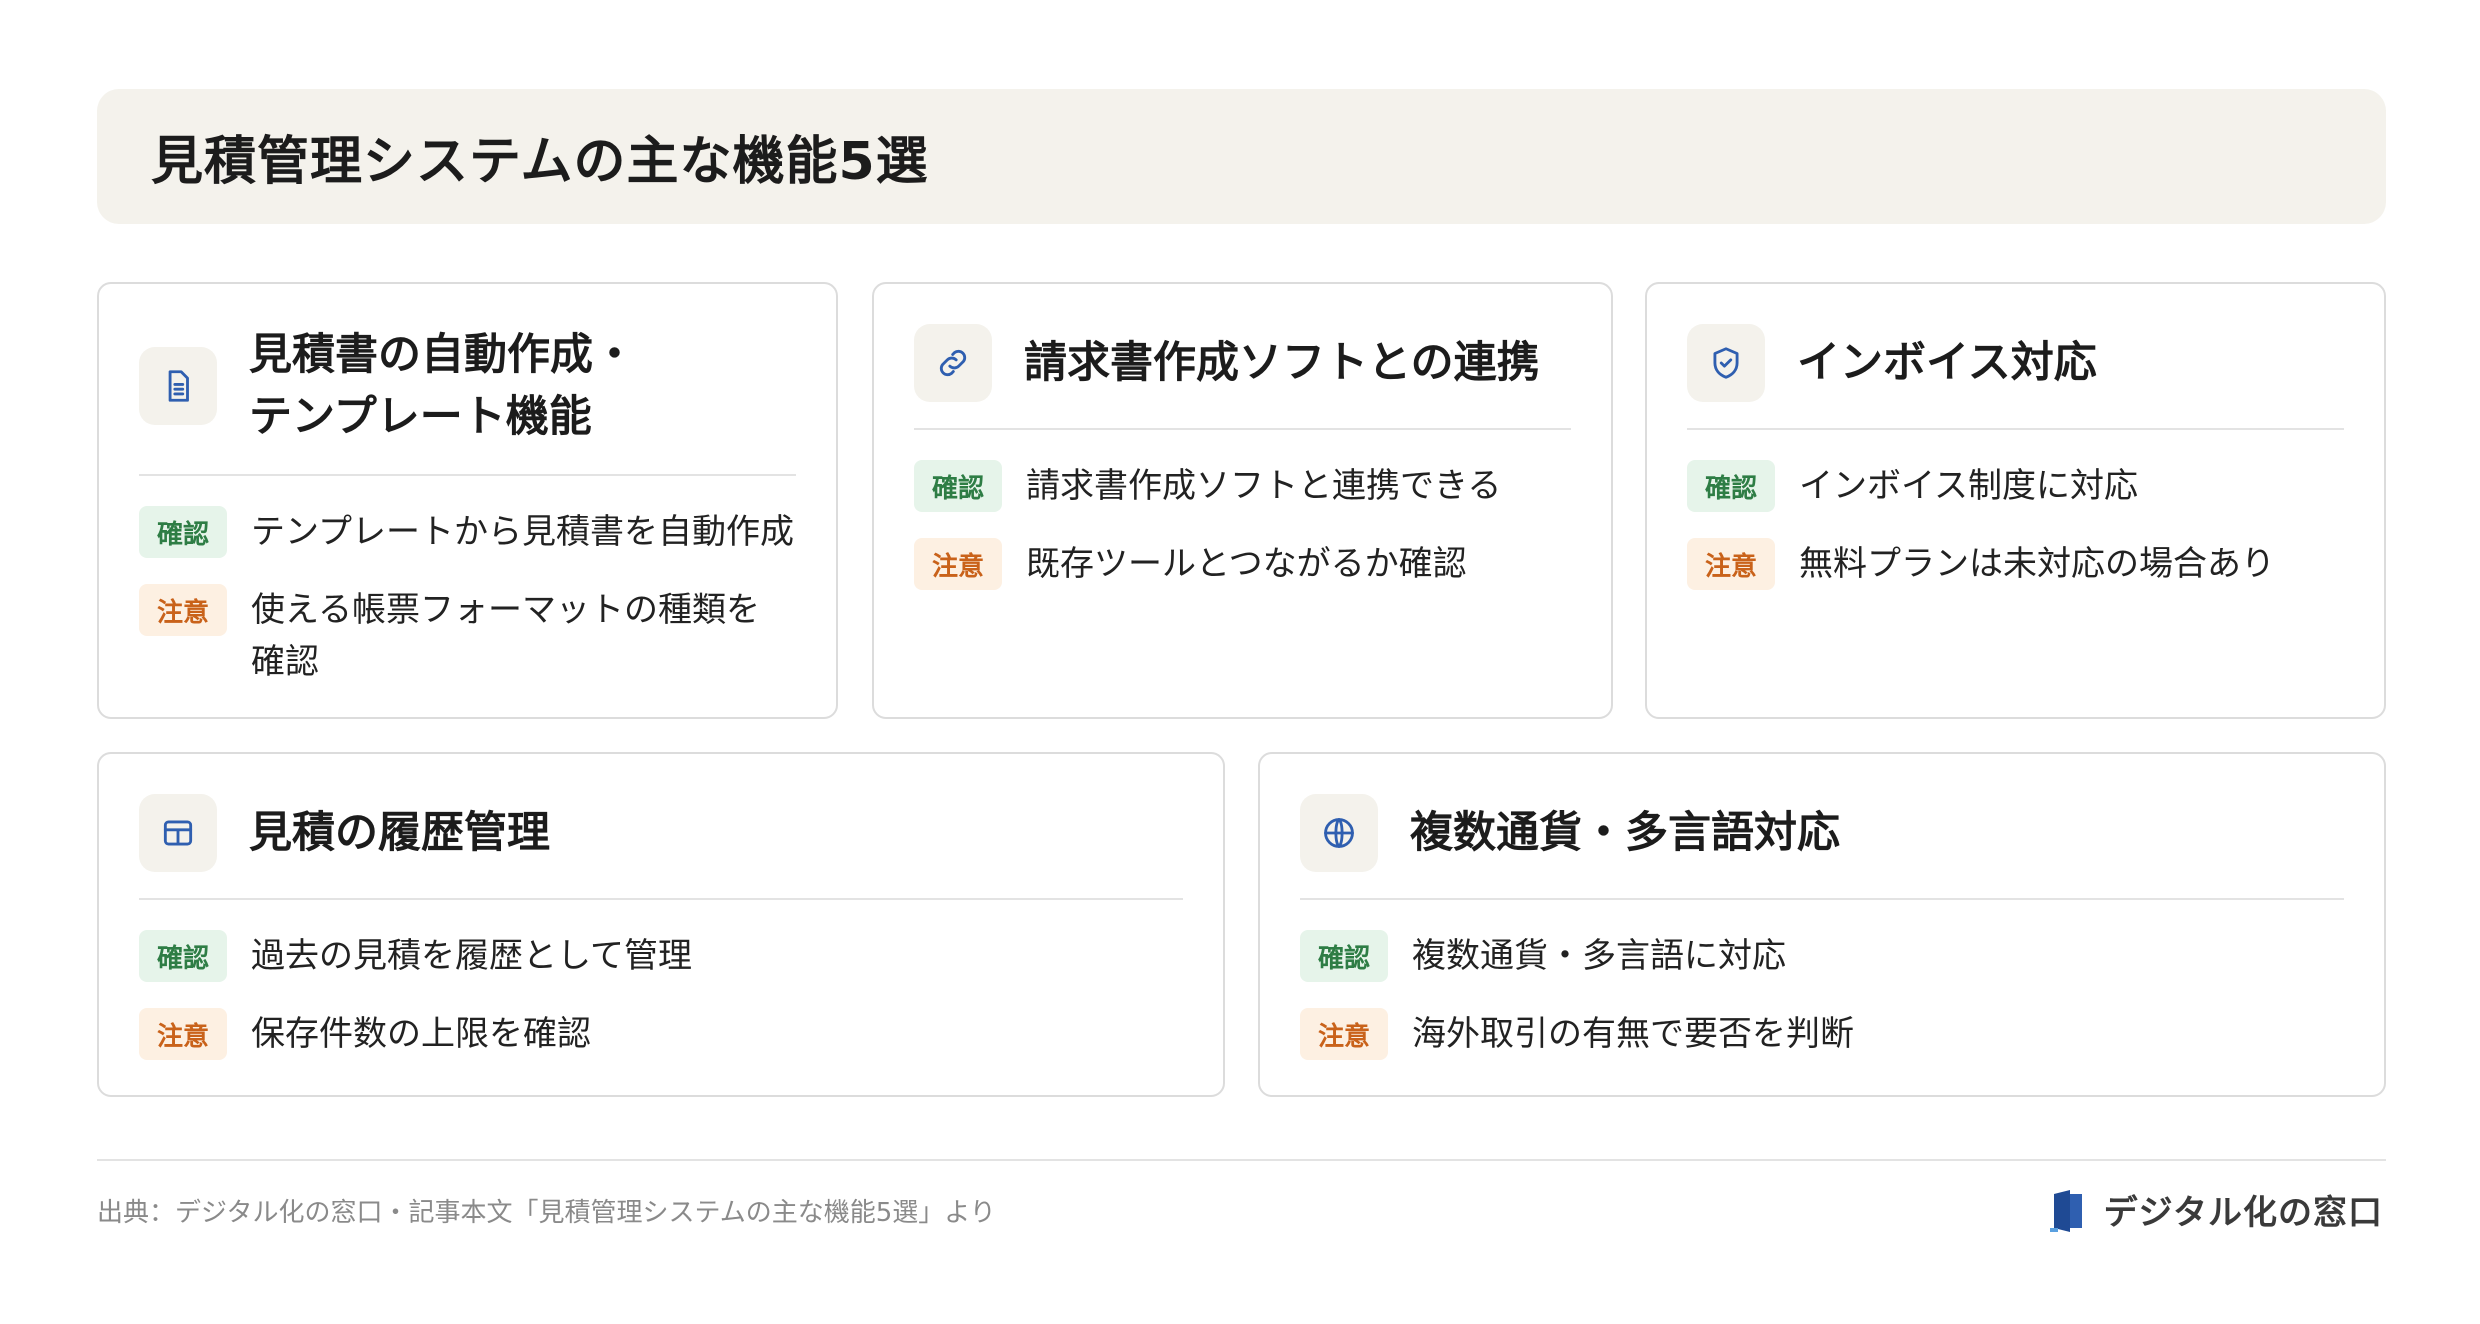  What do you see at coordinates (661, 847) in the screenshot?
I see `card-header: 見積の履歴管理` at bounding box center [661, 847].